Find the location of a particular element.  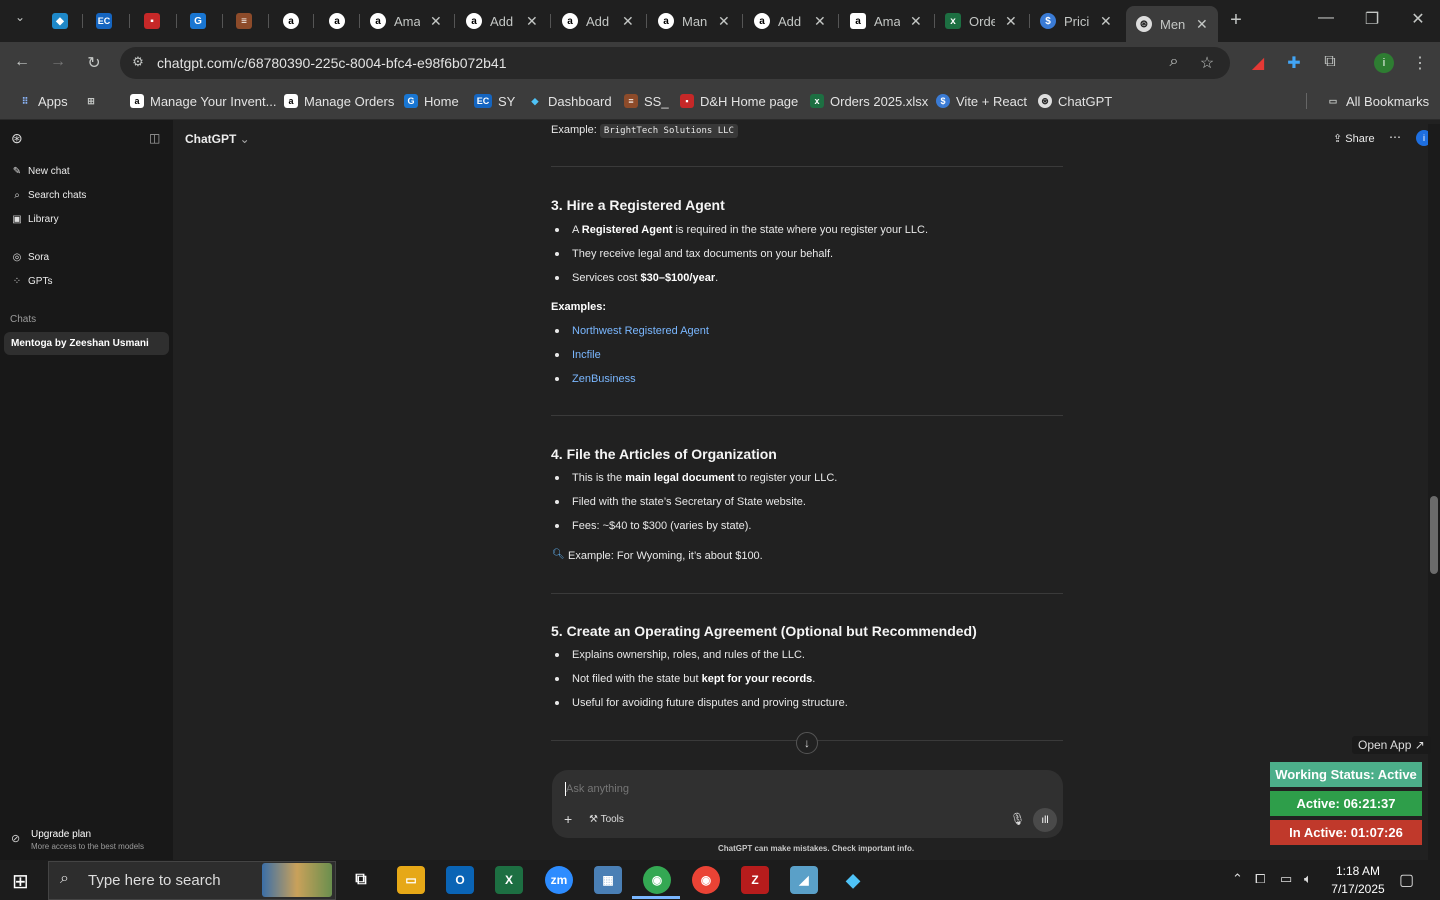

outlook-icon: O is located at coordinates (460, 880).